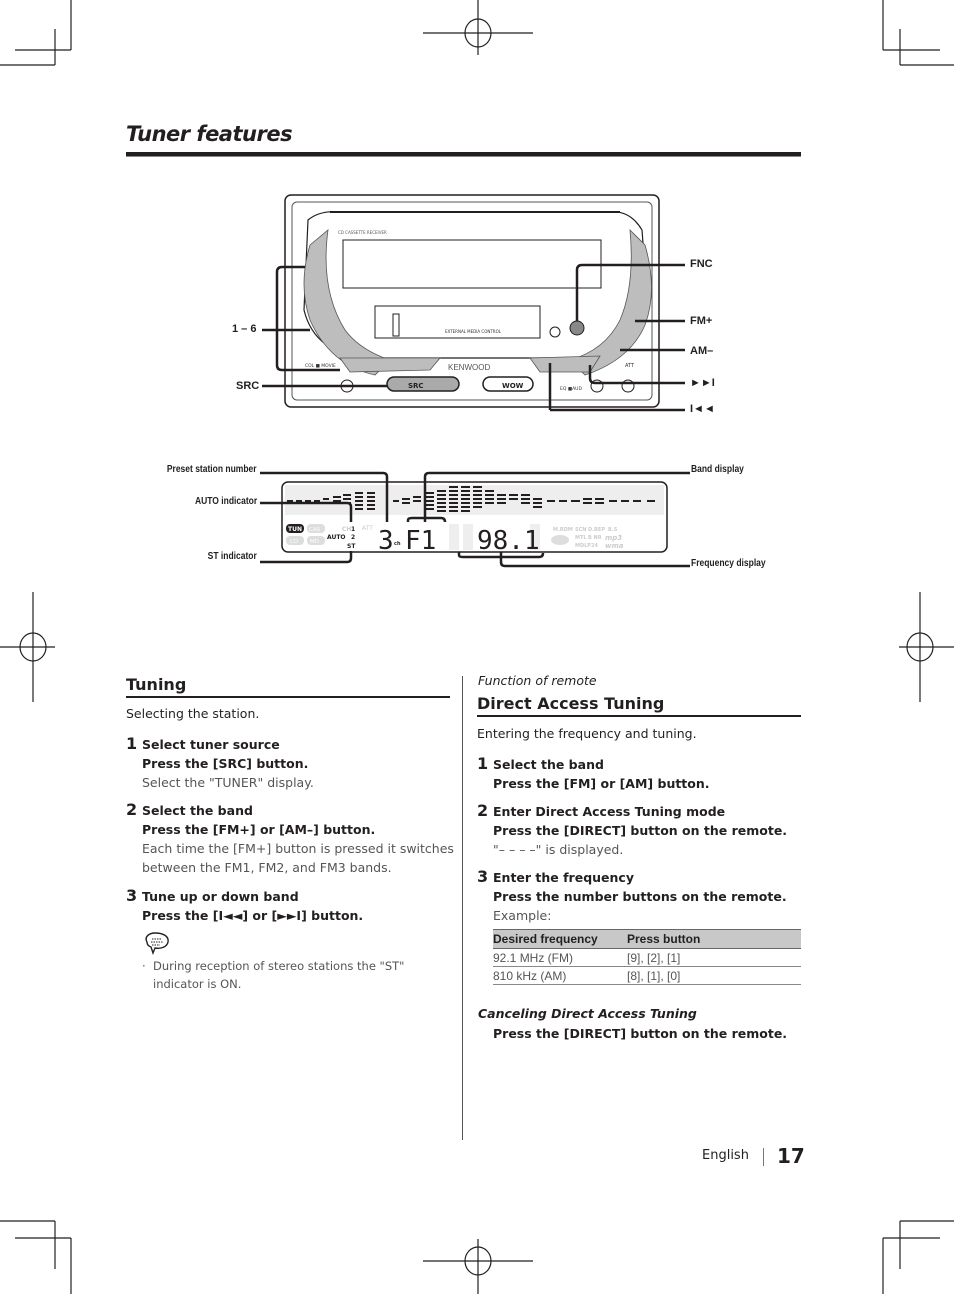 The image size is (954, 1294). Describe the element at coordinates (563, 877) in the screenshot. I see `step-title: Enter the frequency` at that location.